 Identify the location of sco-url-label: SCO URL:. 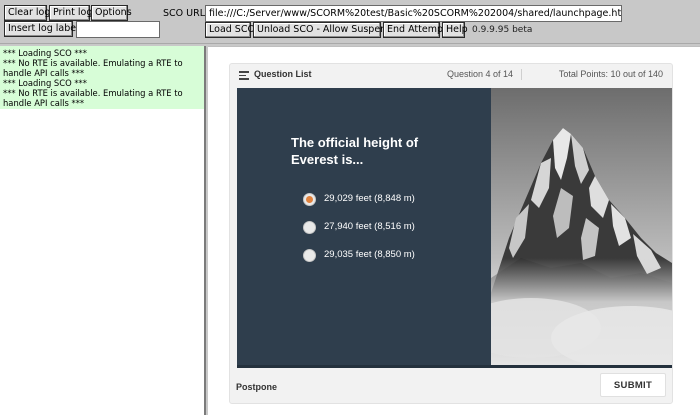
(186, 13).